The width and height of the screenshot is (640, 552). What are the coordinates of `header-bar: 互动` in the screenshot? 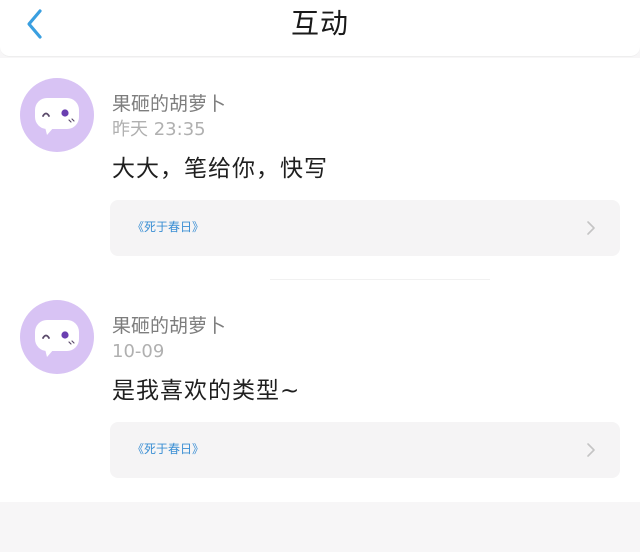 It's located at (320, 28).